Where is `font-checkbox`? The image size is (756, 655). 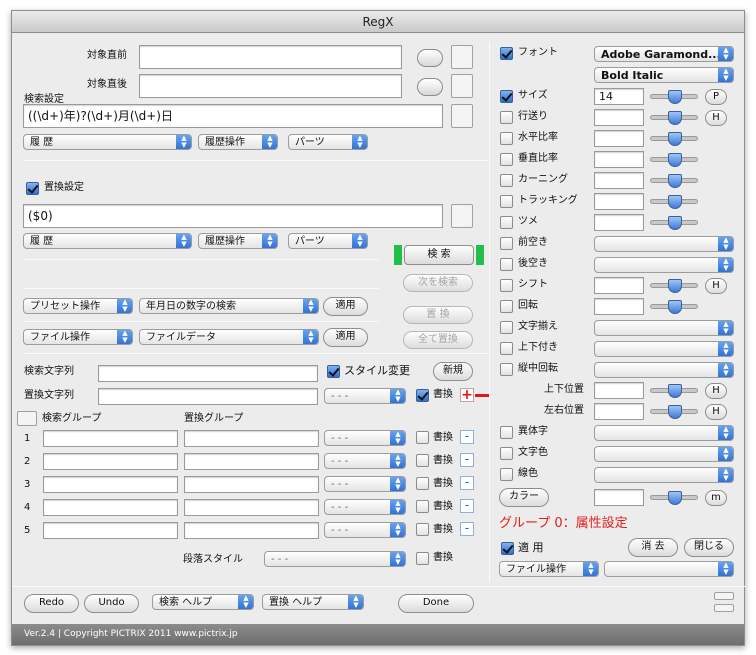
font-checkbox is located at coordinates (506, 53).